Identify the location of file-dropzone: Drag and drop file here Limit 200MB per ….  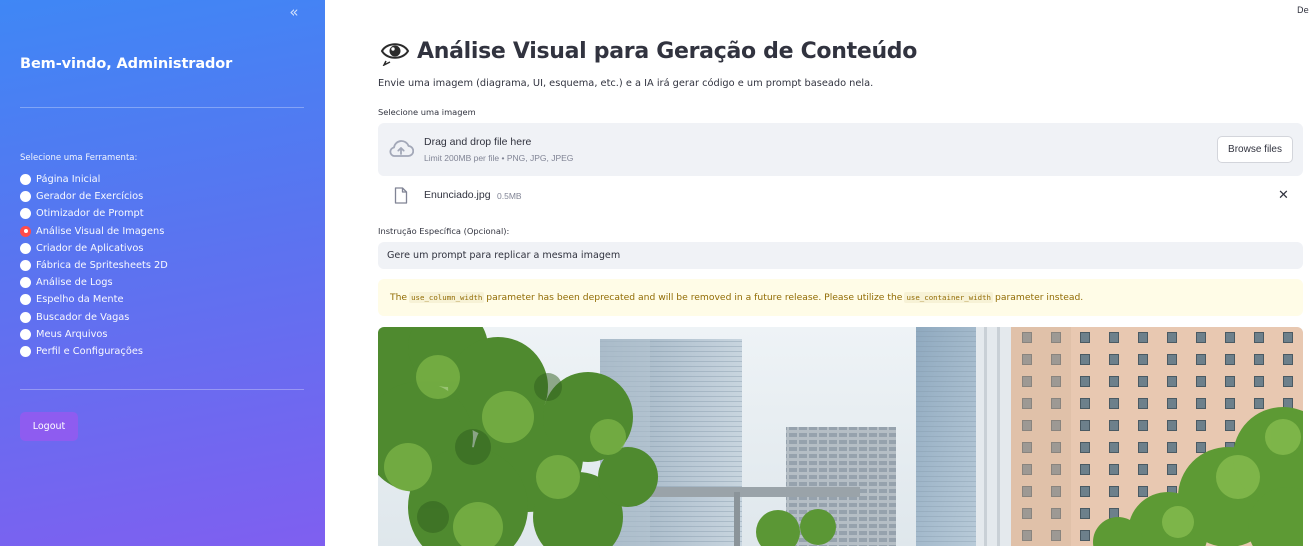
(840, 149).